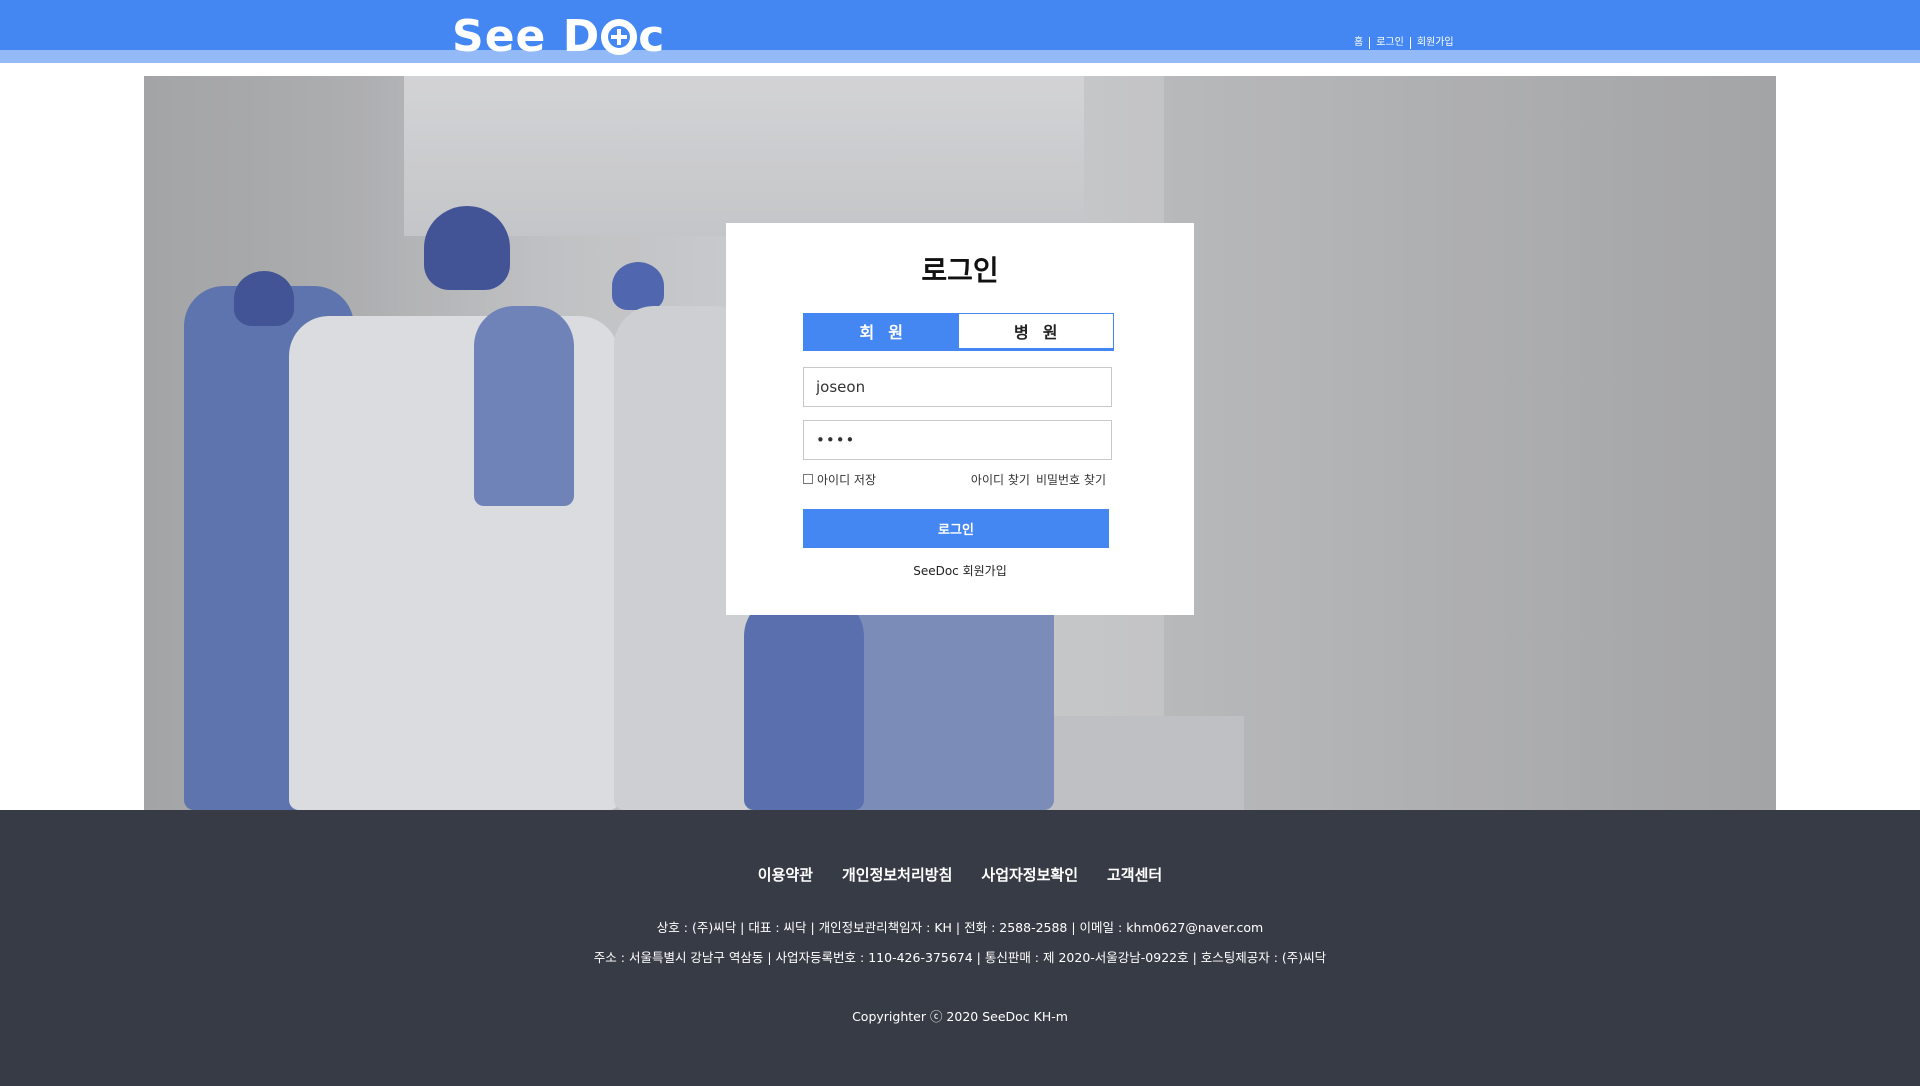 This screenshot has height=1086, width=1920. I want to click on logo-text-right: c, so click(652, 36).